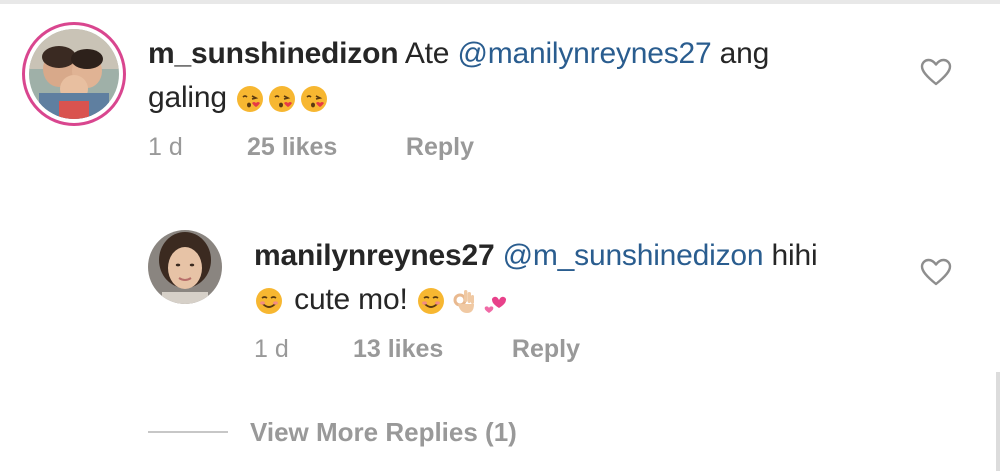 Image resolution: width=1000 pixels, height=471 pixels. What do you see at coordinates (323, 147) in the screenshot?
I see `likes-count: 25 likes` at bounding box center [323, 147].